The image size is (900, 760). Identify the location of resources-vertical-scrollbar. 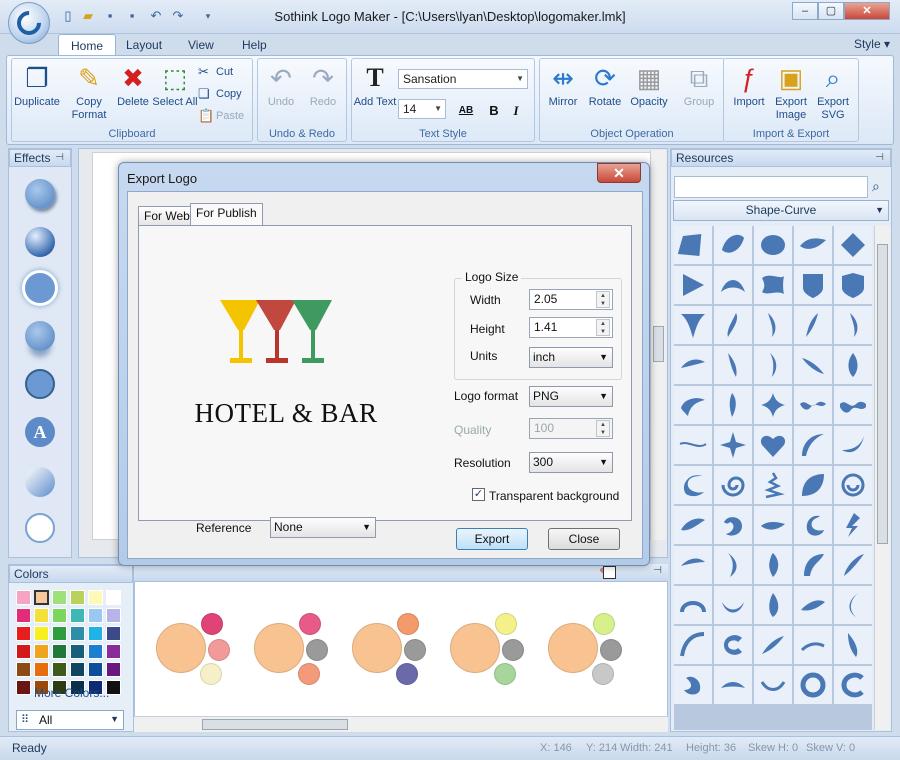
(882, 478).